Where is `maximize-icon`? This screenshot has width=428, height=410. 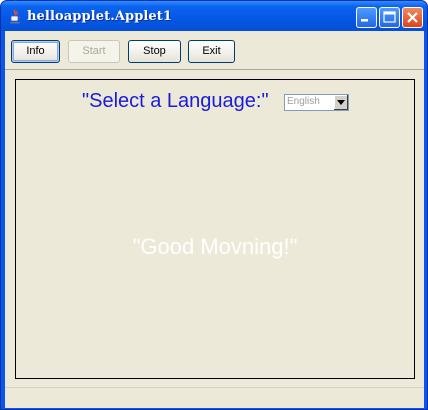
maximize-icon is located at coordinates (389, 17).